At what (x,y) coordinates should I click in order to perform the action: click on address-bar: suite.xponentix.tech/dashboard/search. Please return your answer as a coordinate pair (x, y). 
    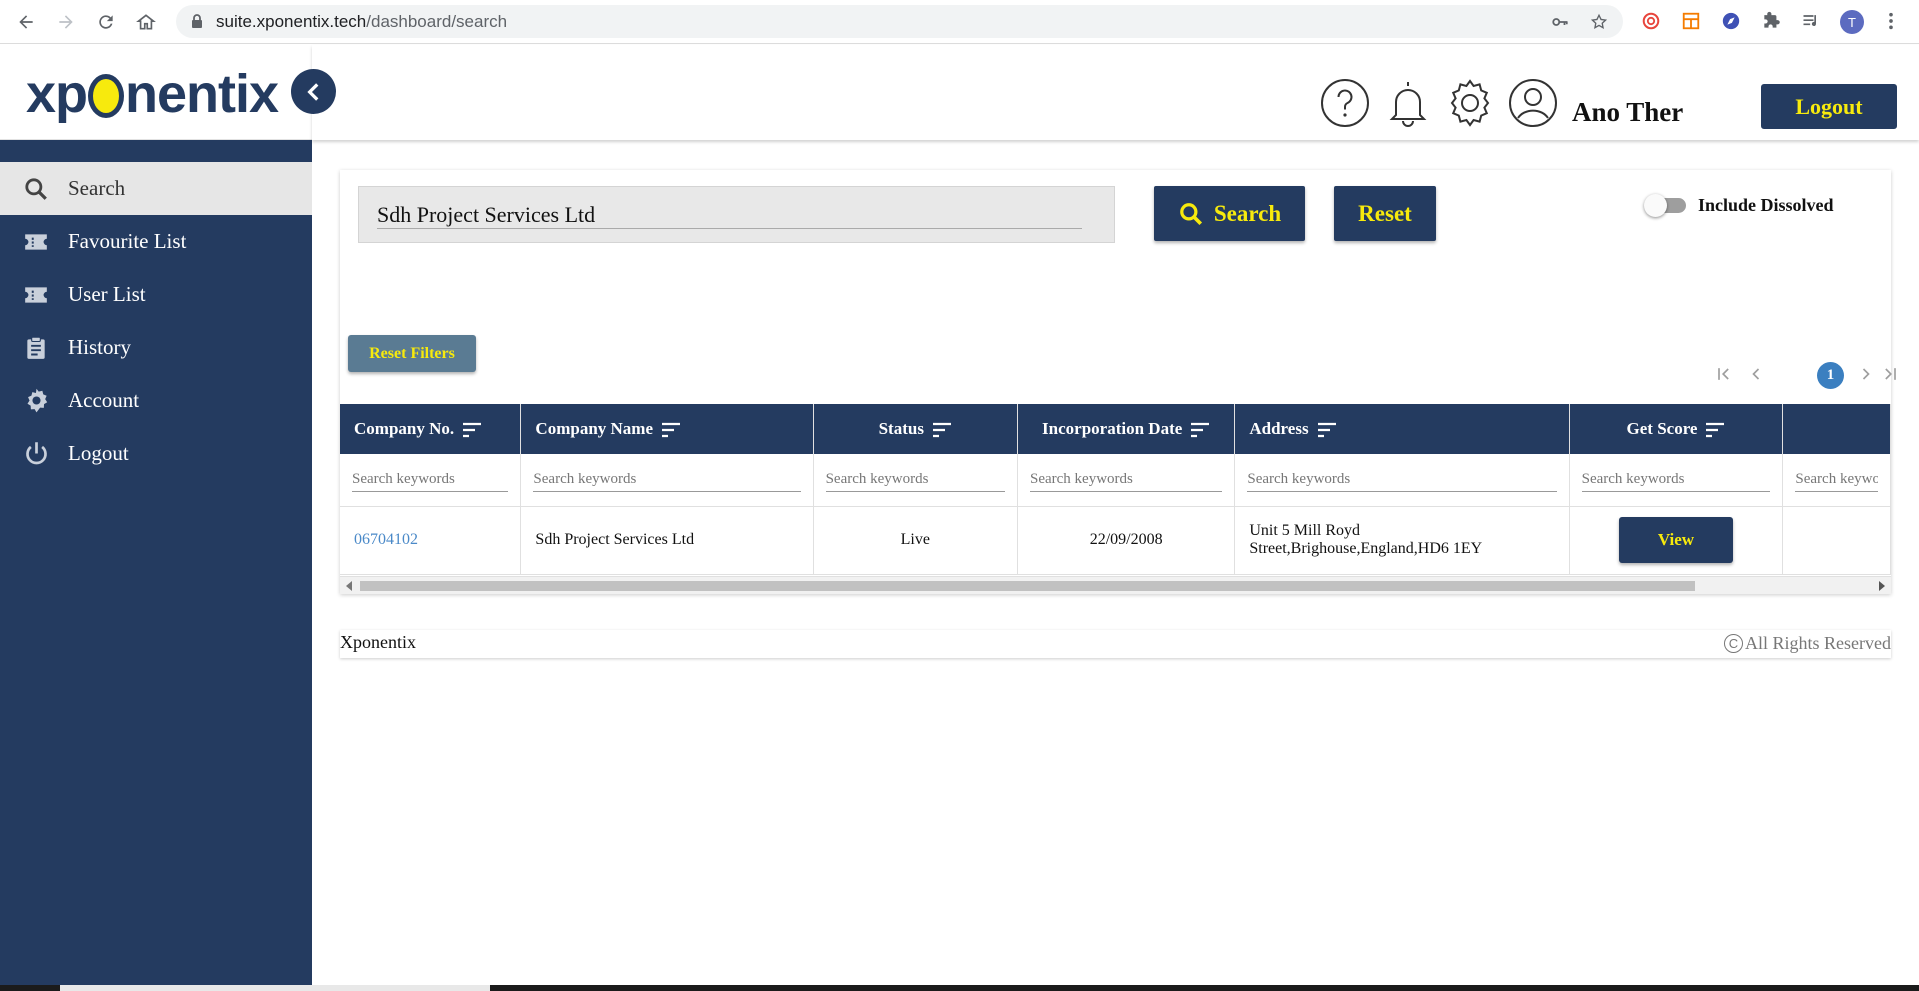
    Looking at the image, I should click on (899, 21).